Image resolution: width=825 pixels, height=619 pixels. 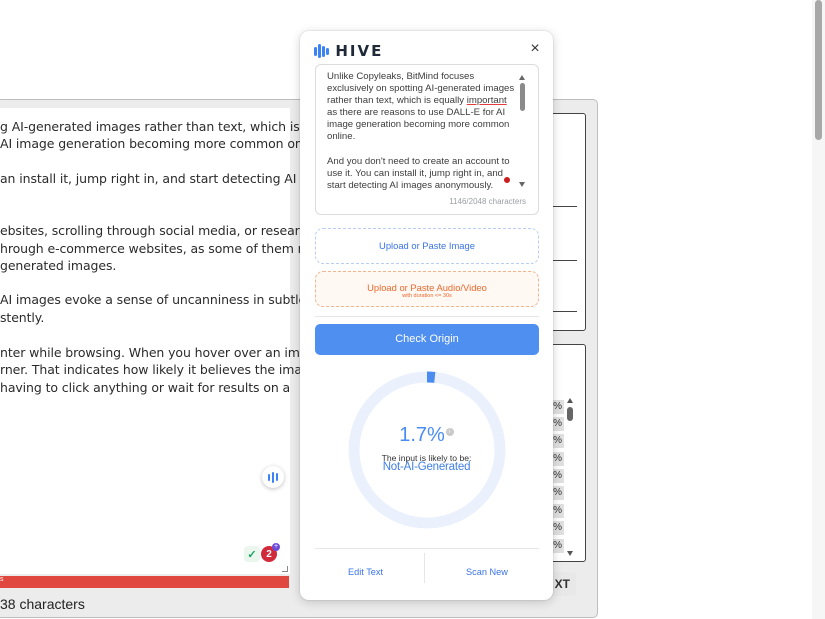 What do you see at coordinates (570, 477) in the screenshot?
I see `results-scrollbar` at bounding box center [570, 477].